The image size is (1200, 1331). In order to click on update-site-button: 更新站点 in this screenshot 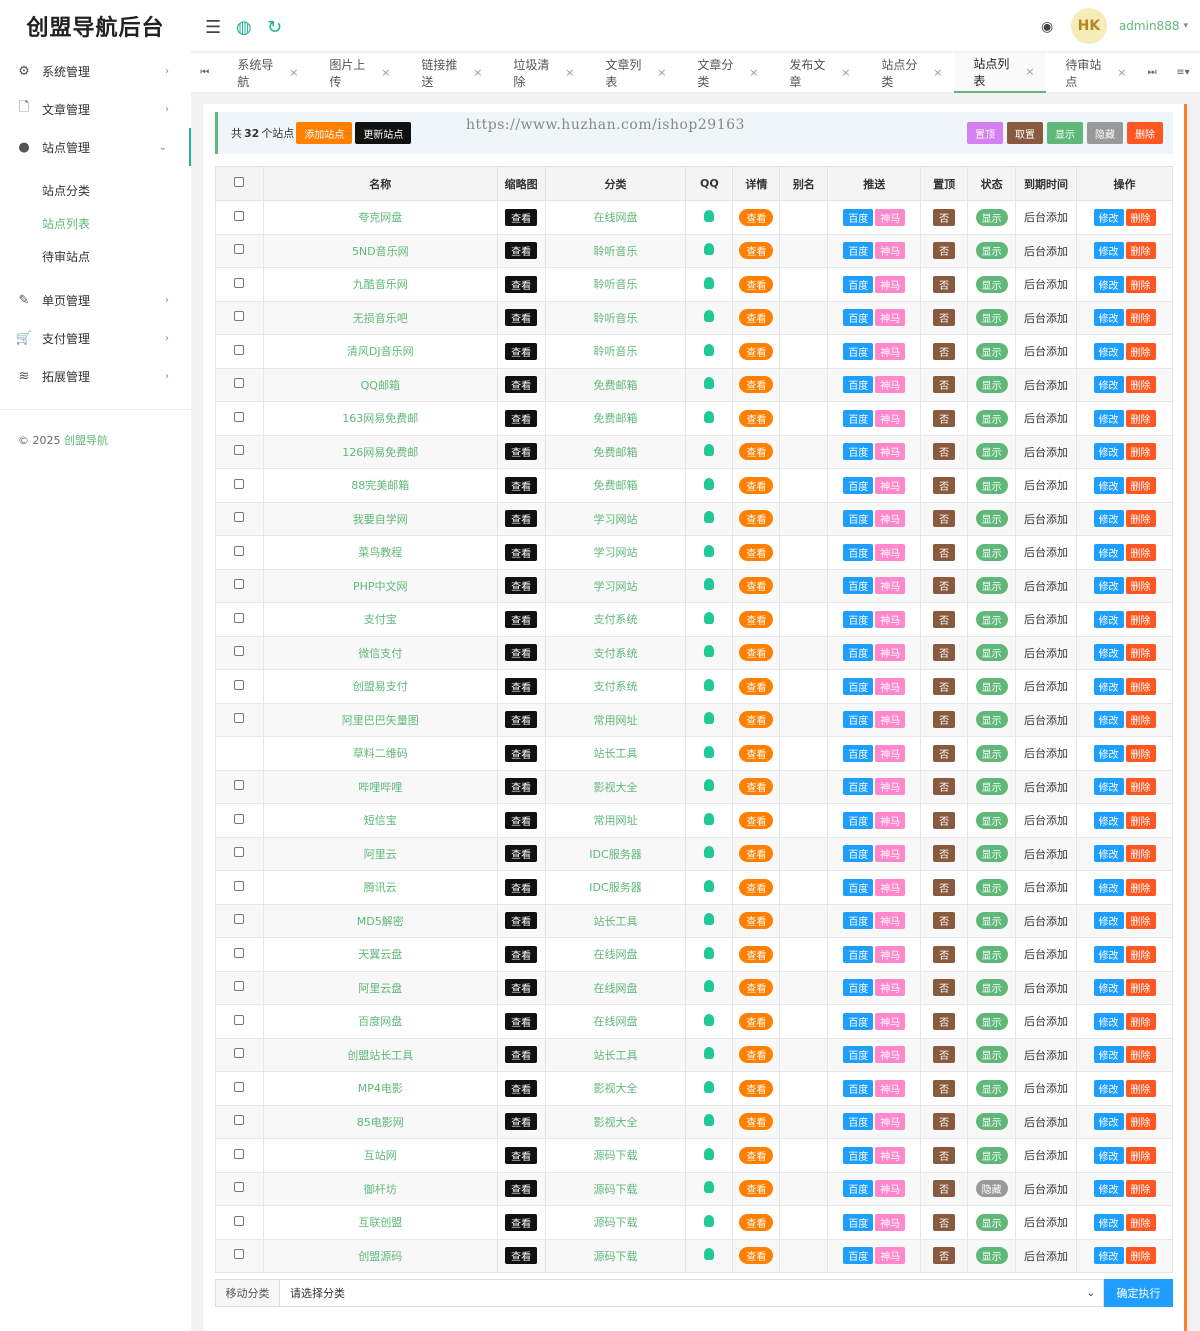, I will do `click(383, 133)`.